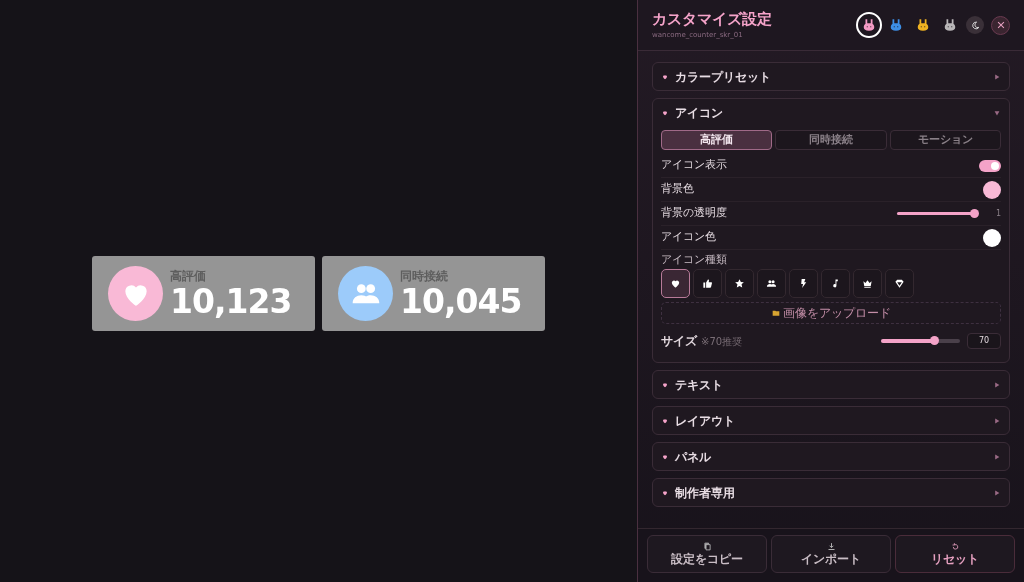 This screenshot has height=582, width=1024. What do you see at coordinates (707, 554) in the screenshot?
I see `footer-button: 設定をコピー` at bounding box center [707, 554].